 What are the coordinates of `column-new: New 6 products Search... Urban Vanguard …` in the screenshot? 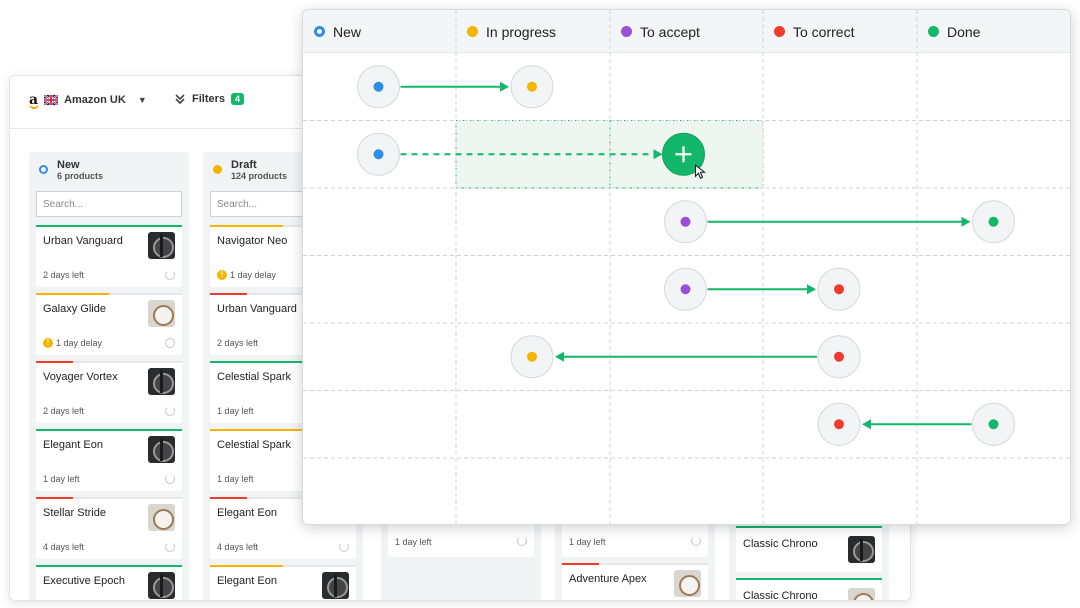 It's located at (109, 376).